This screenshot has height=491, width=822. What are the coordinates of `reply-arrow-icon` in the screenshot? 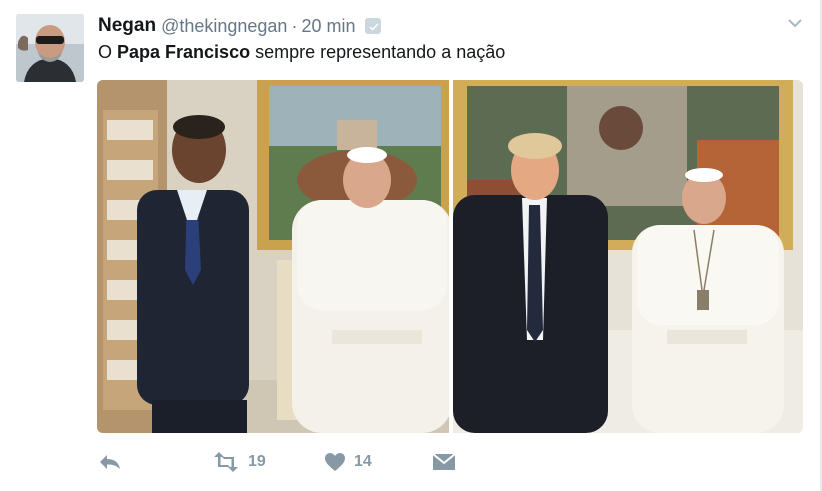 It's located at (110, 462).